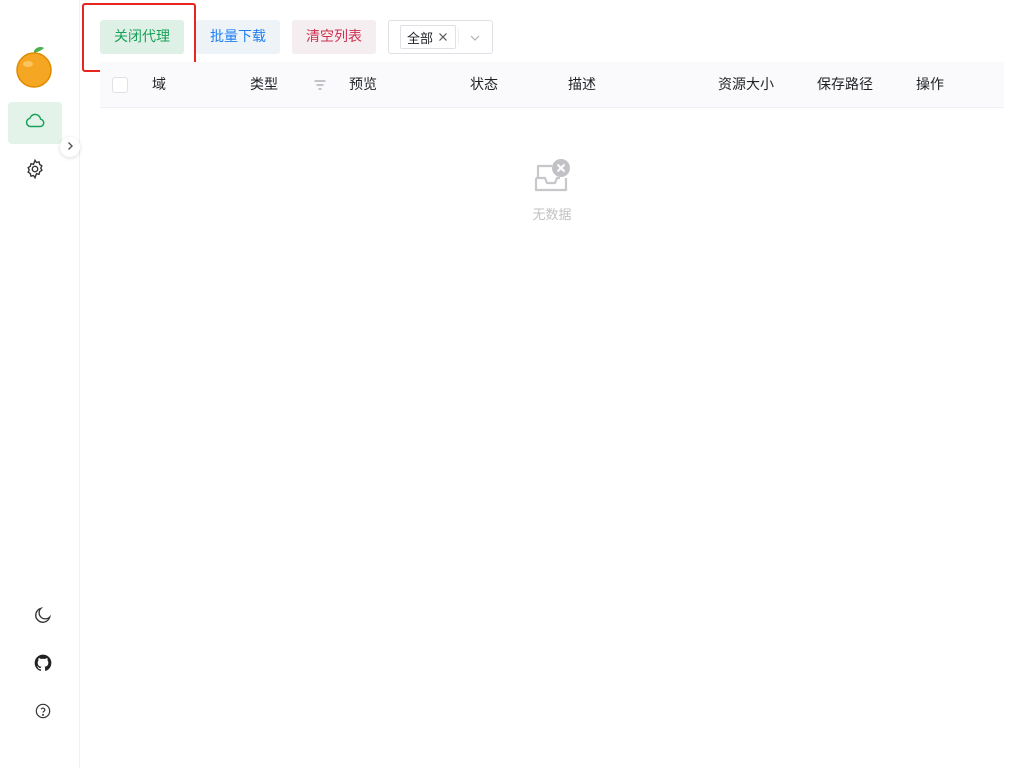  Describe the element at coordinates (264, 85) in the screenshot. I see `column-header-type: 类型` at that location.